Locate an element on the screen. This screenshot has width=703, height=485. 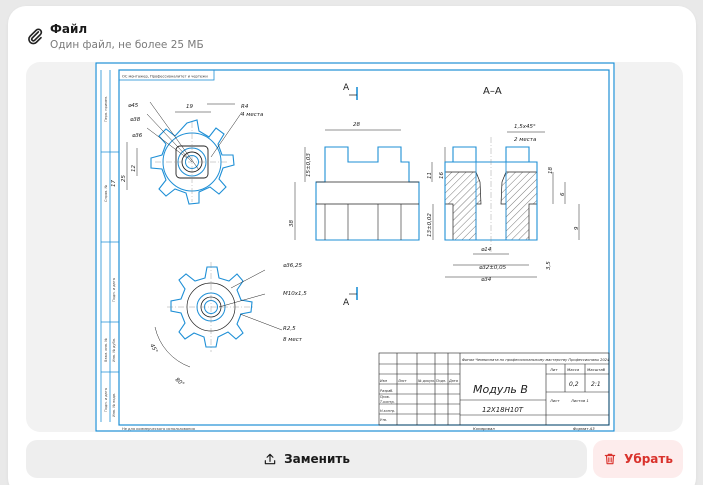
replace-label: Заменить is located at coordinates (317, 459).